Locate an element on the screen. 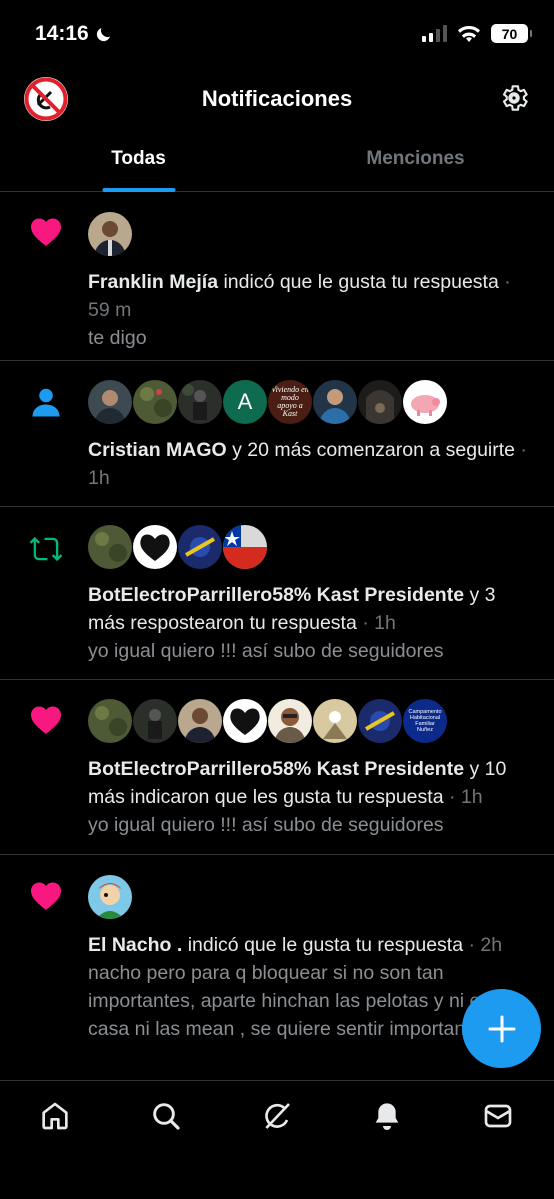  settings-gear-icon is located at coordinates (514, 98).